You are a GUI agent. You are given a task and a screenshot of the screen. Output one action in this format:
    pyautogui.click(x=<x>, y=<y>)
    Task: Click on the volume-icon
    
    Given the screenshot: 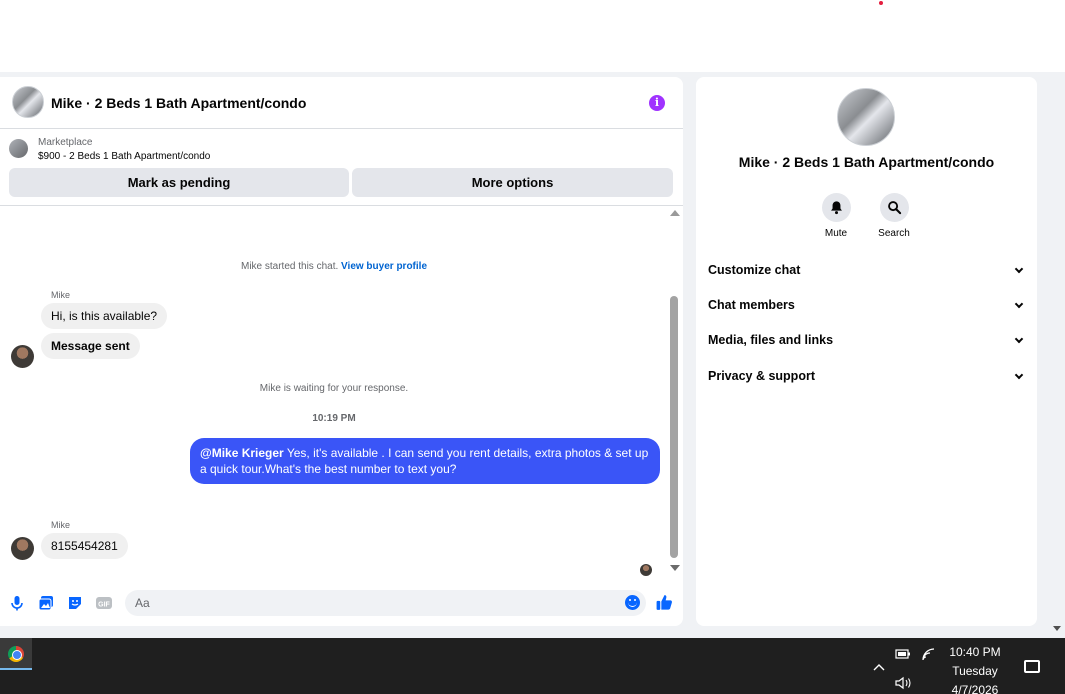 What is the action you would take?
    pyautogui.click(x=904, y=683)
    